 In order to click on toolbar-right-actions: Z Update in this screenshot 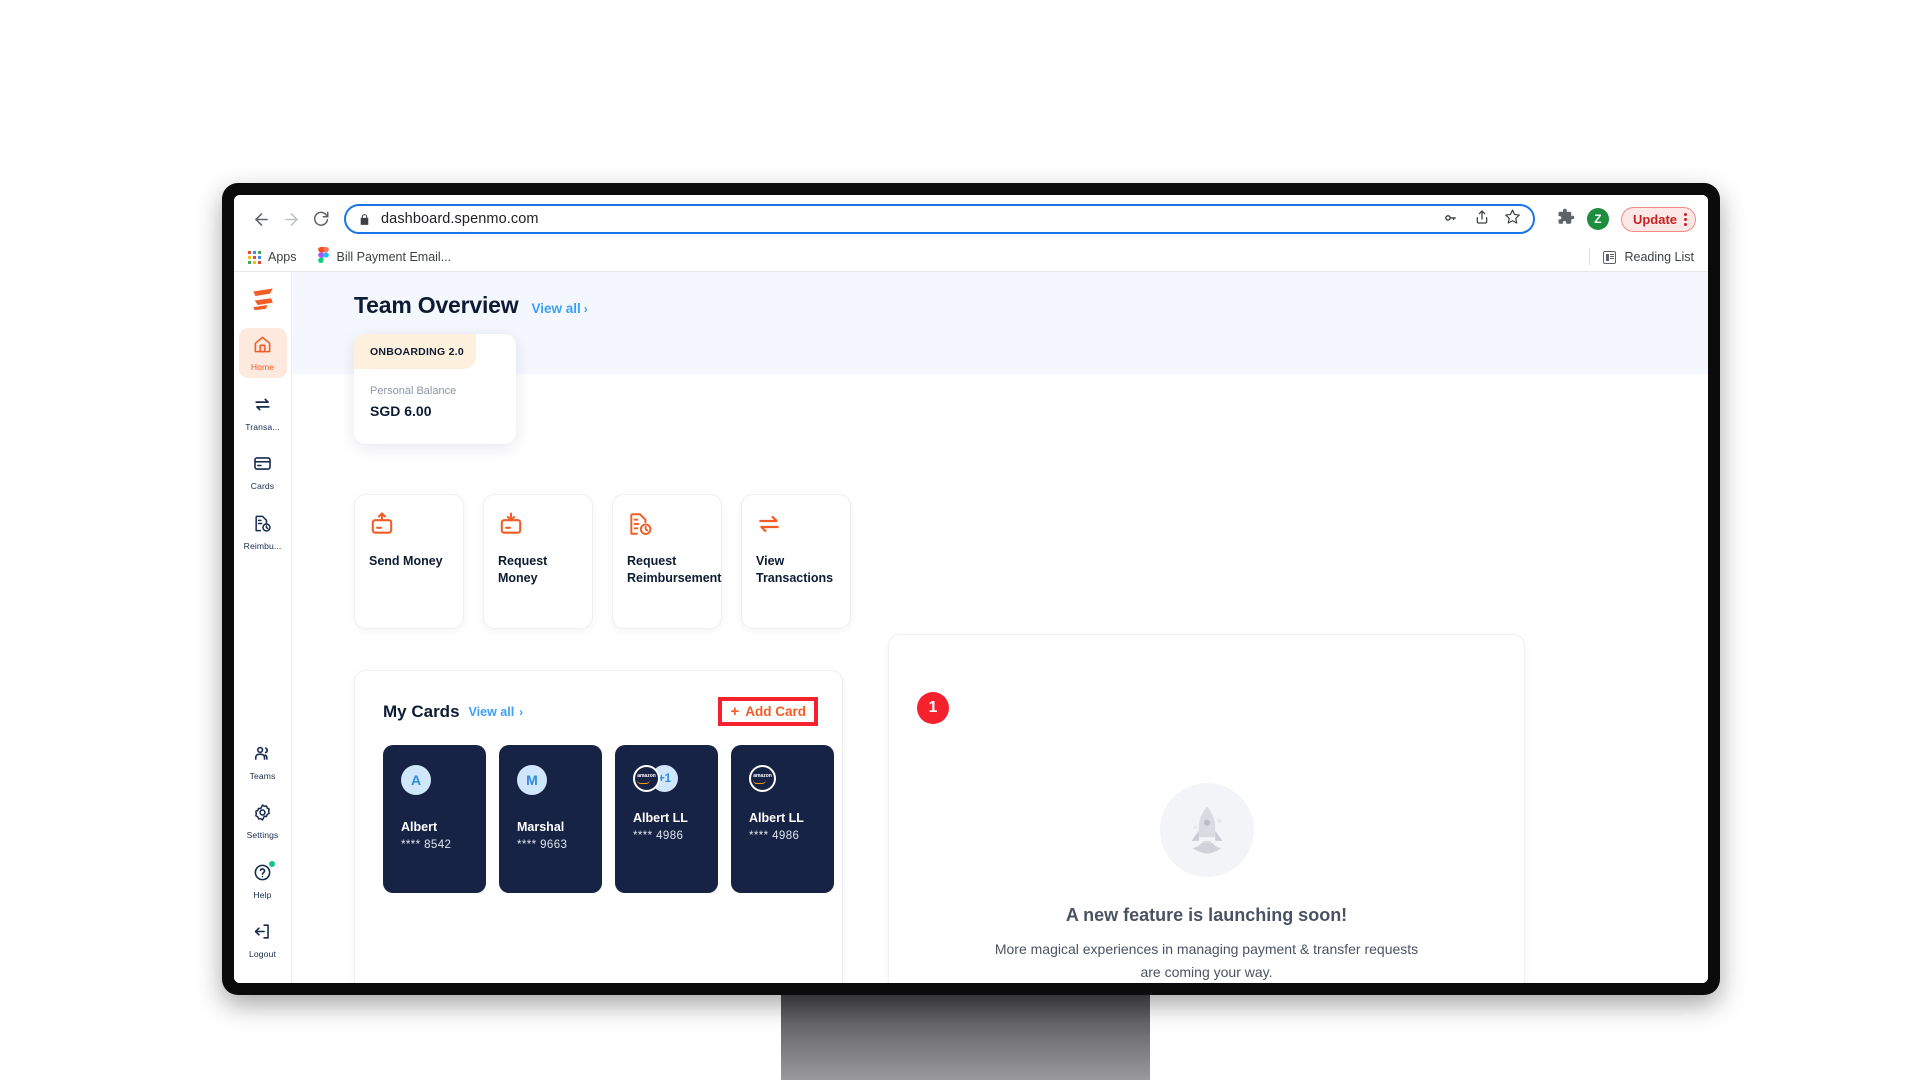, I will do `click(1626, 219)`.